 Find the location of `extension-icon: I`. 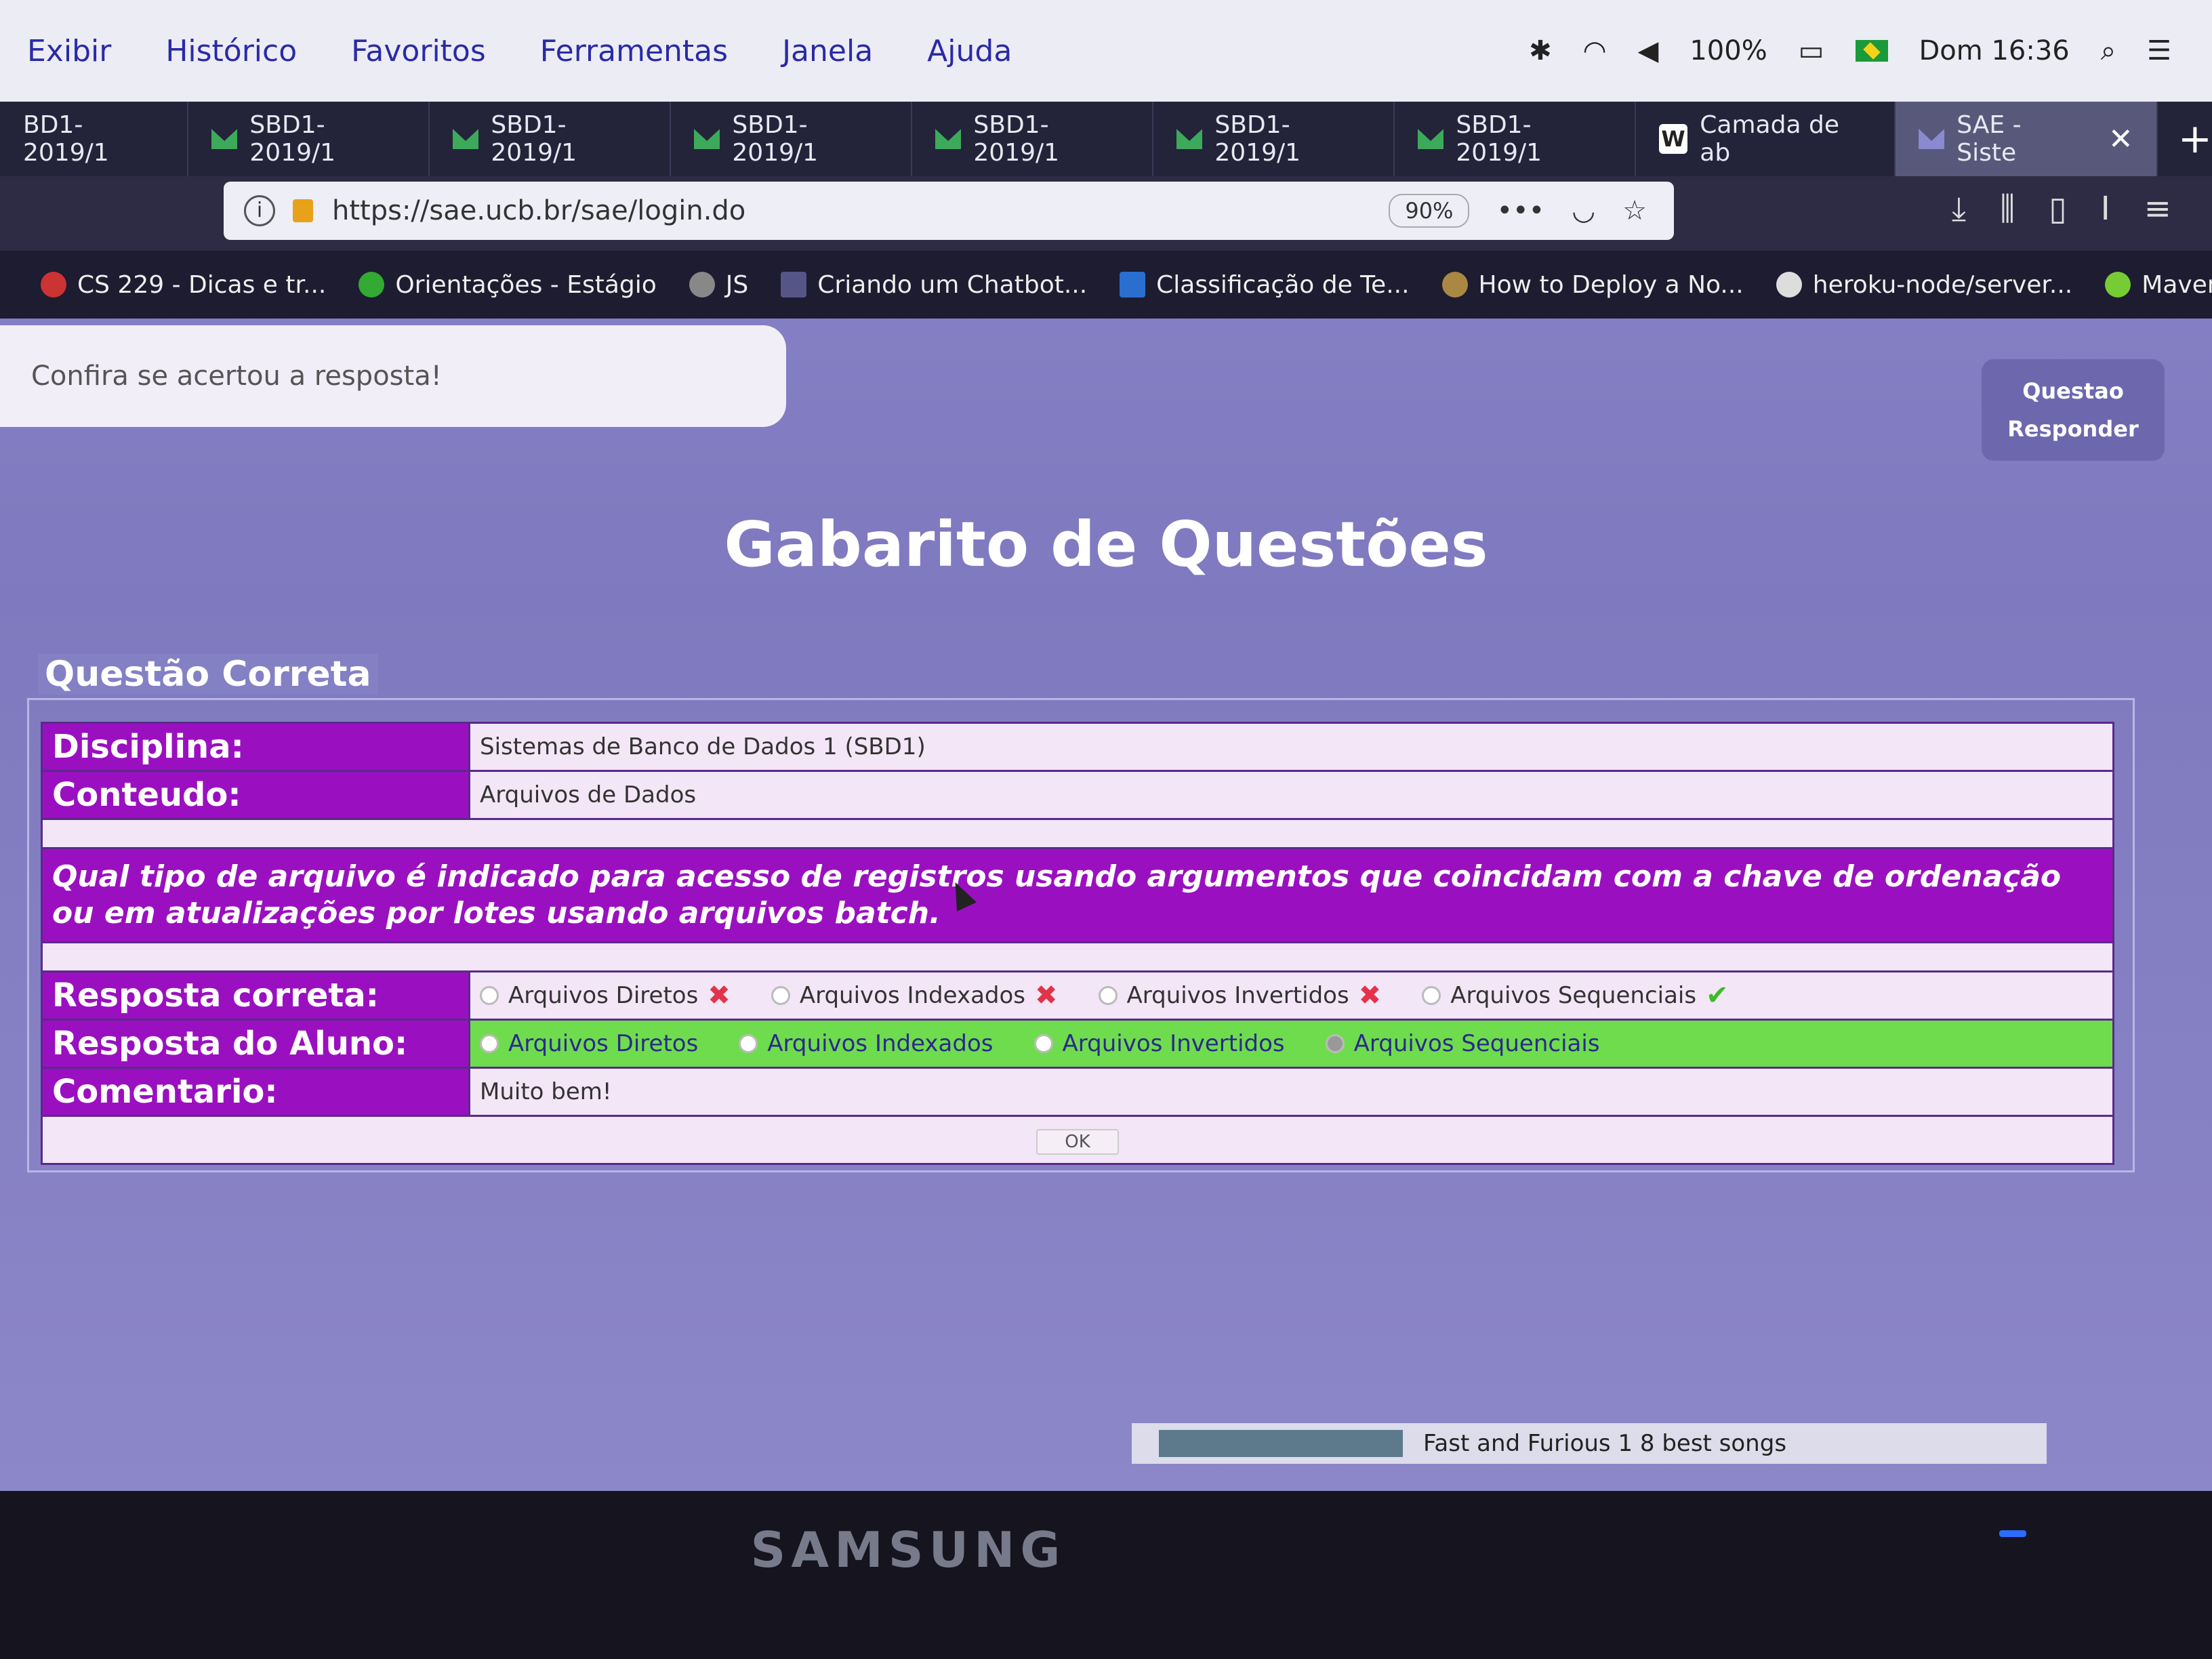

extension-icon: I is located at coordinates (2105, 209).